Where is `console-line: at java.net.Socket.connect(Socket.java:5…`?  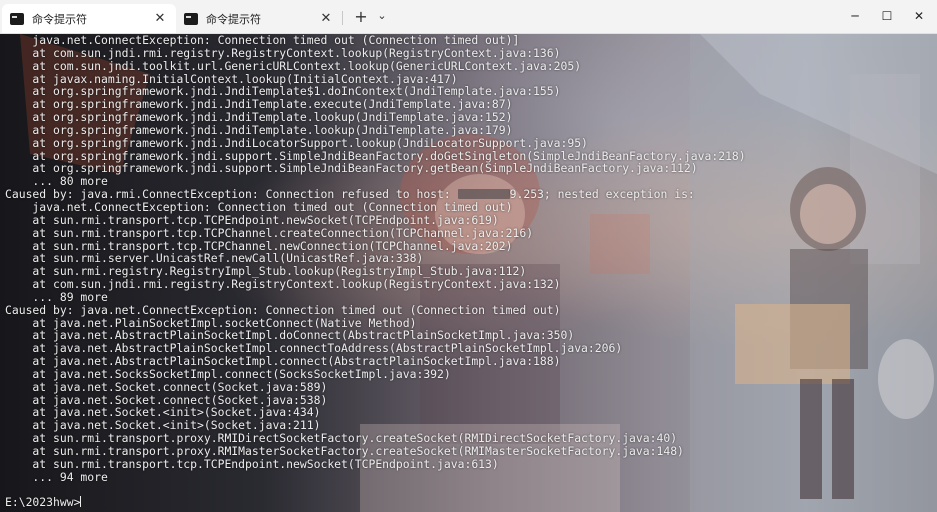
console-line: at java.net.Socket.connect(Socket.java:5… is located at coordinates (166, 386).